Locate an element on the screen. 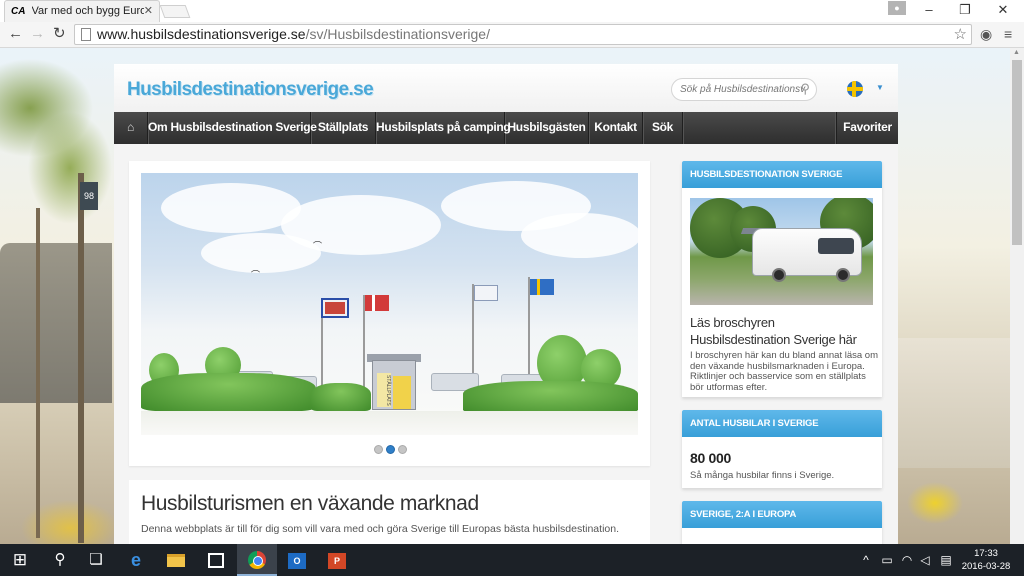 The image size is (1024, 576). nav-item-stallplats: Ställplats is located at coordinates (343, 128).